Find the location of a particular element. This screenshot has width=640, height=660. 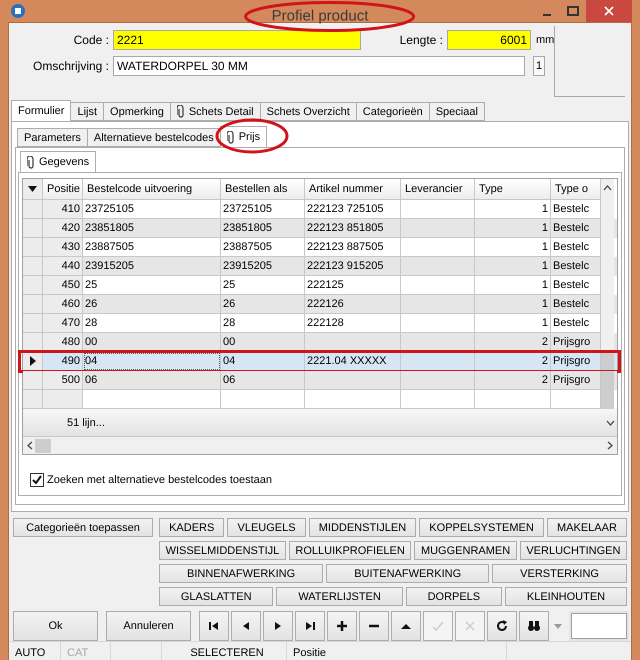

table-row: 420 23851805 23851805 222123 851805 1 Bestelc is located at coordinates (320, 228).